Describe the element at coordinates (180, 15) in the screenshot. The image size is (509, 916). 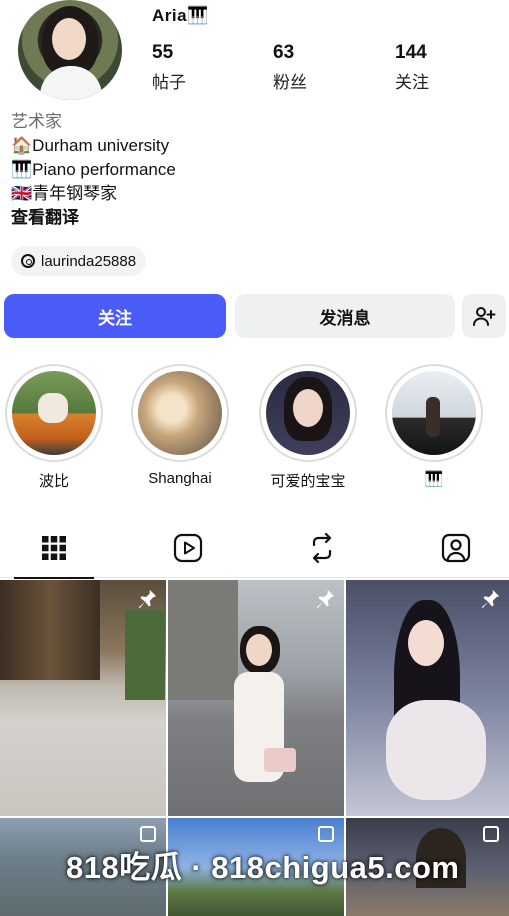
I see `username: Aria🎹` at that location.